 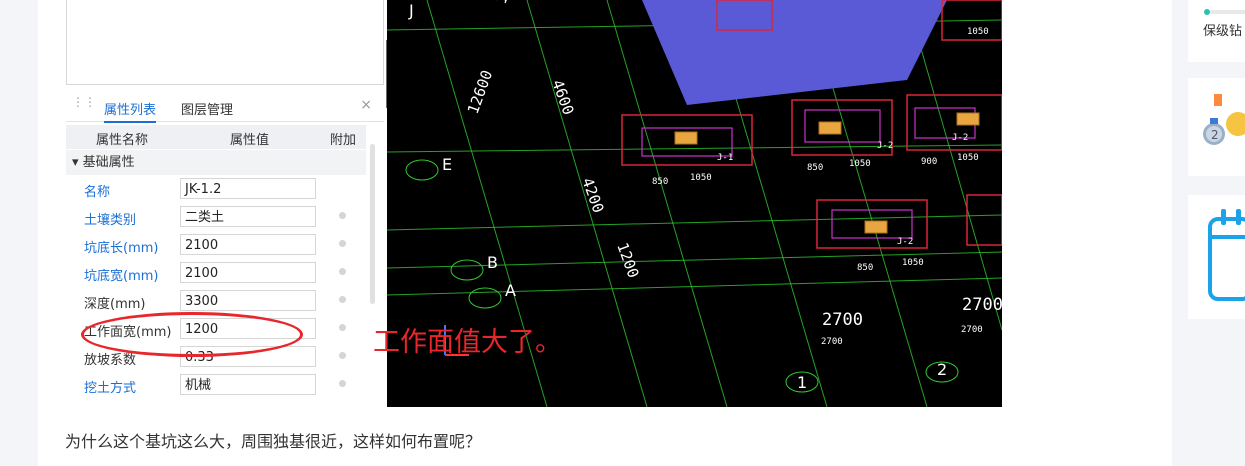 I want to click on property-value-field: 机械, so click(x=248, y=384).